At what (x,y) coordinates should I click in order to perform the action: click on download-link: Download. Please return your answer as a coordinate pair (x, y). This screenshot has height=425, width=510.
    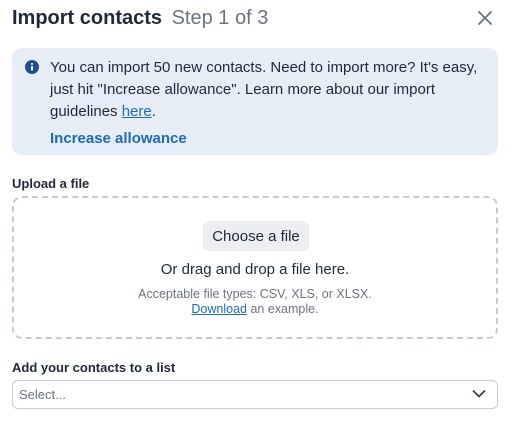
    Looking at the image, I should click on (219, 309).